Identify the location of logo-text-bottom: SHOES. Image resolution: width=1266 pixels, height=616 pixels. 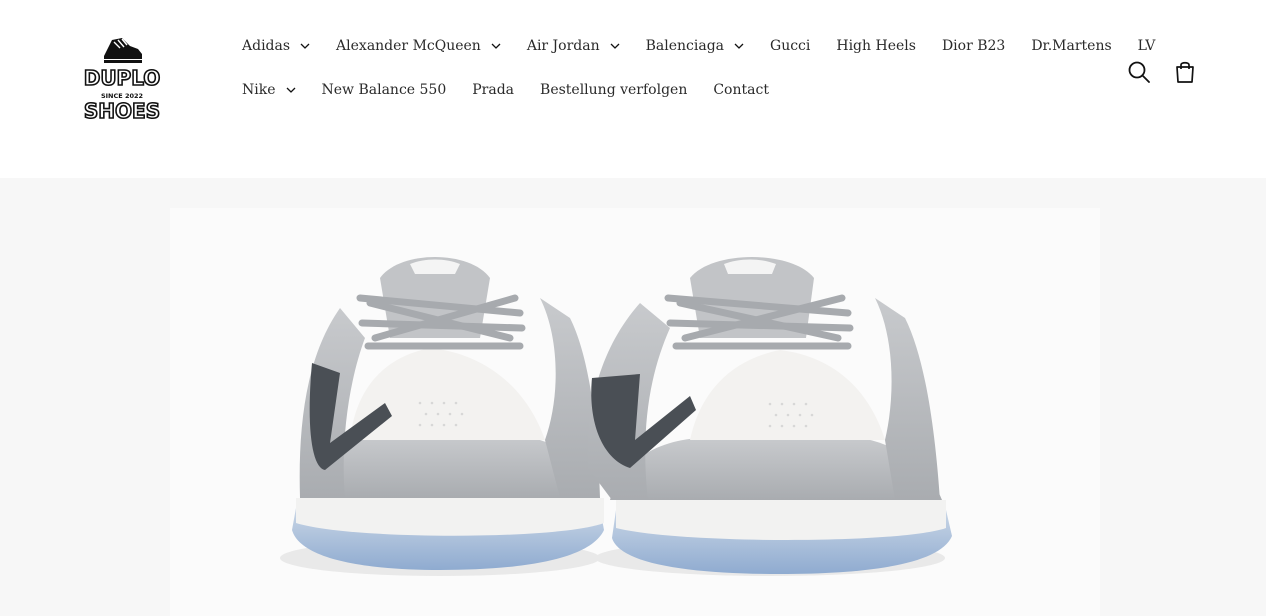
(122, 111).